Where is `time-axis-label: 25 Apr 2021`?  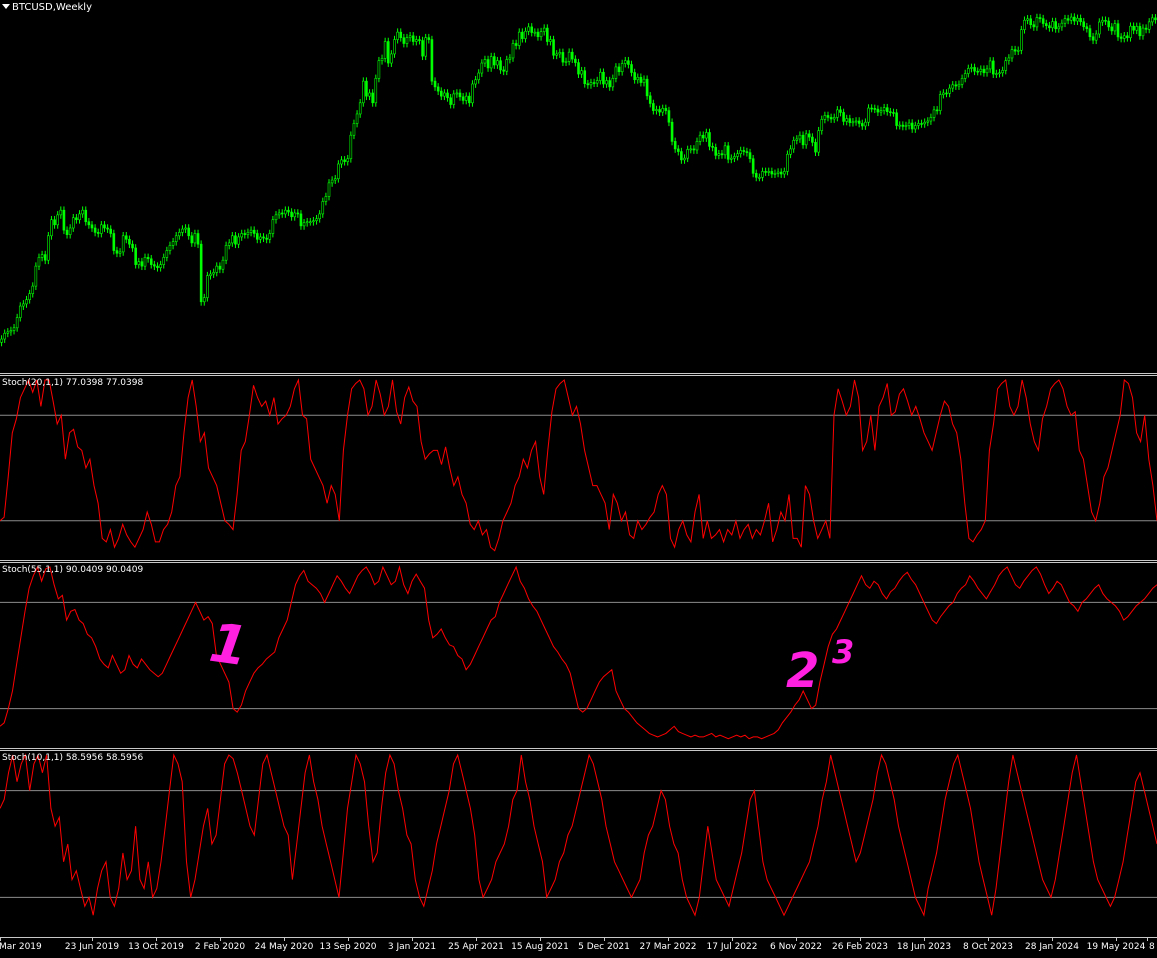 time-axis-label: 25 Apr 2021 is located at coordinates (476, 947).